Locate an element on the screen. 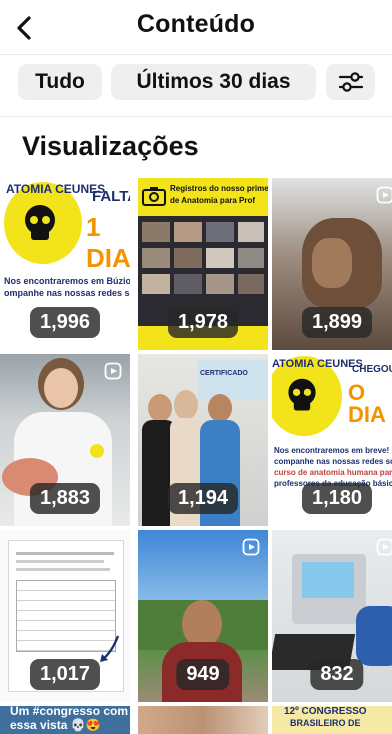  filter-all-label: Tudo is located at coordinates (60, 81).